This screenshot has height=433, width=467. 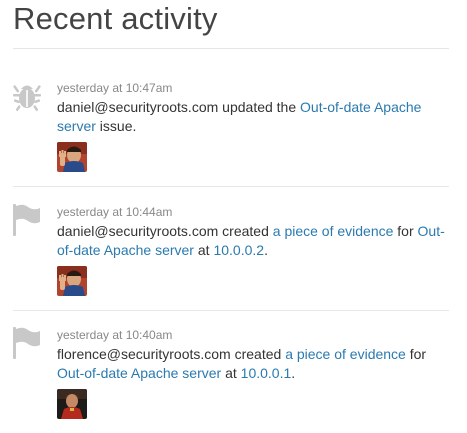 What do you see at coordinates (139, 373) in the screenshot?
I see `issue-link: Out-of-date Apache server` at bounding box center [139, 373].